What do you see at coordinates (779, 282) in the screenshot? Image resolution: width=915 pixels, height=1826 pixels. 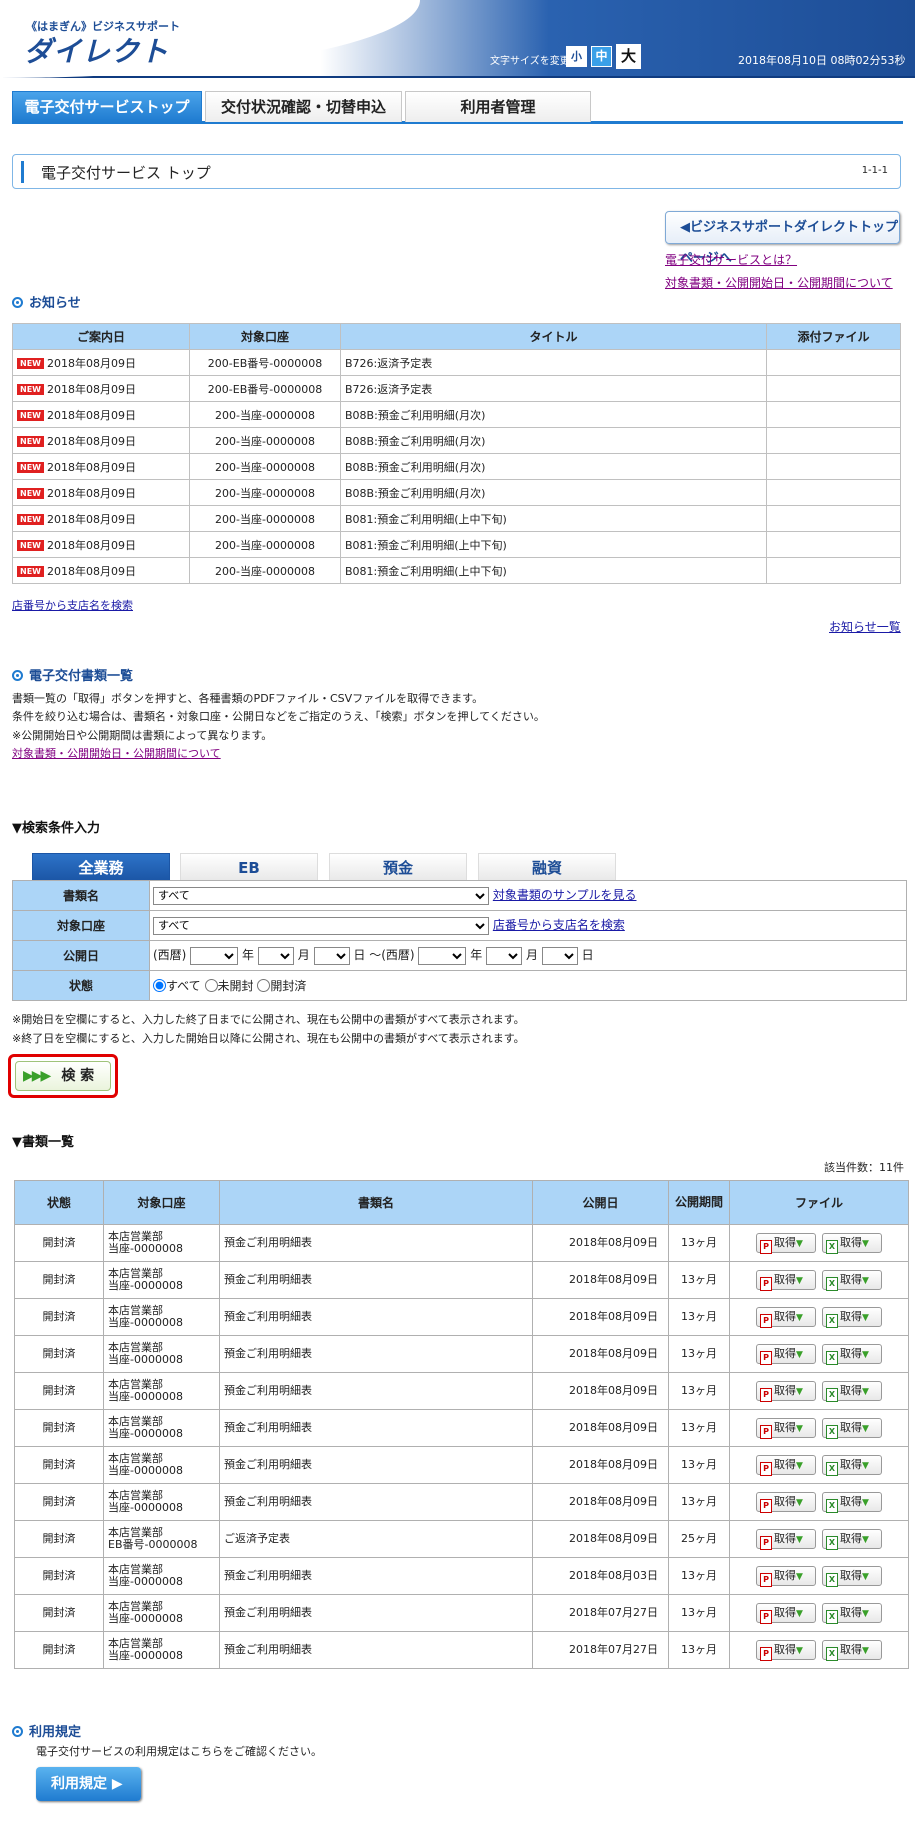 I see `about-docs-link: 対象書類・公開開始日・公開期間について` at bounding box center [779, 282].